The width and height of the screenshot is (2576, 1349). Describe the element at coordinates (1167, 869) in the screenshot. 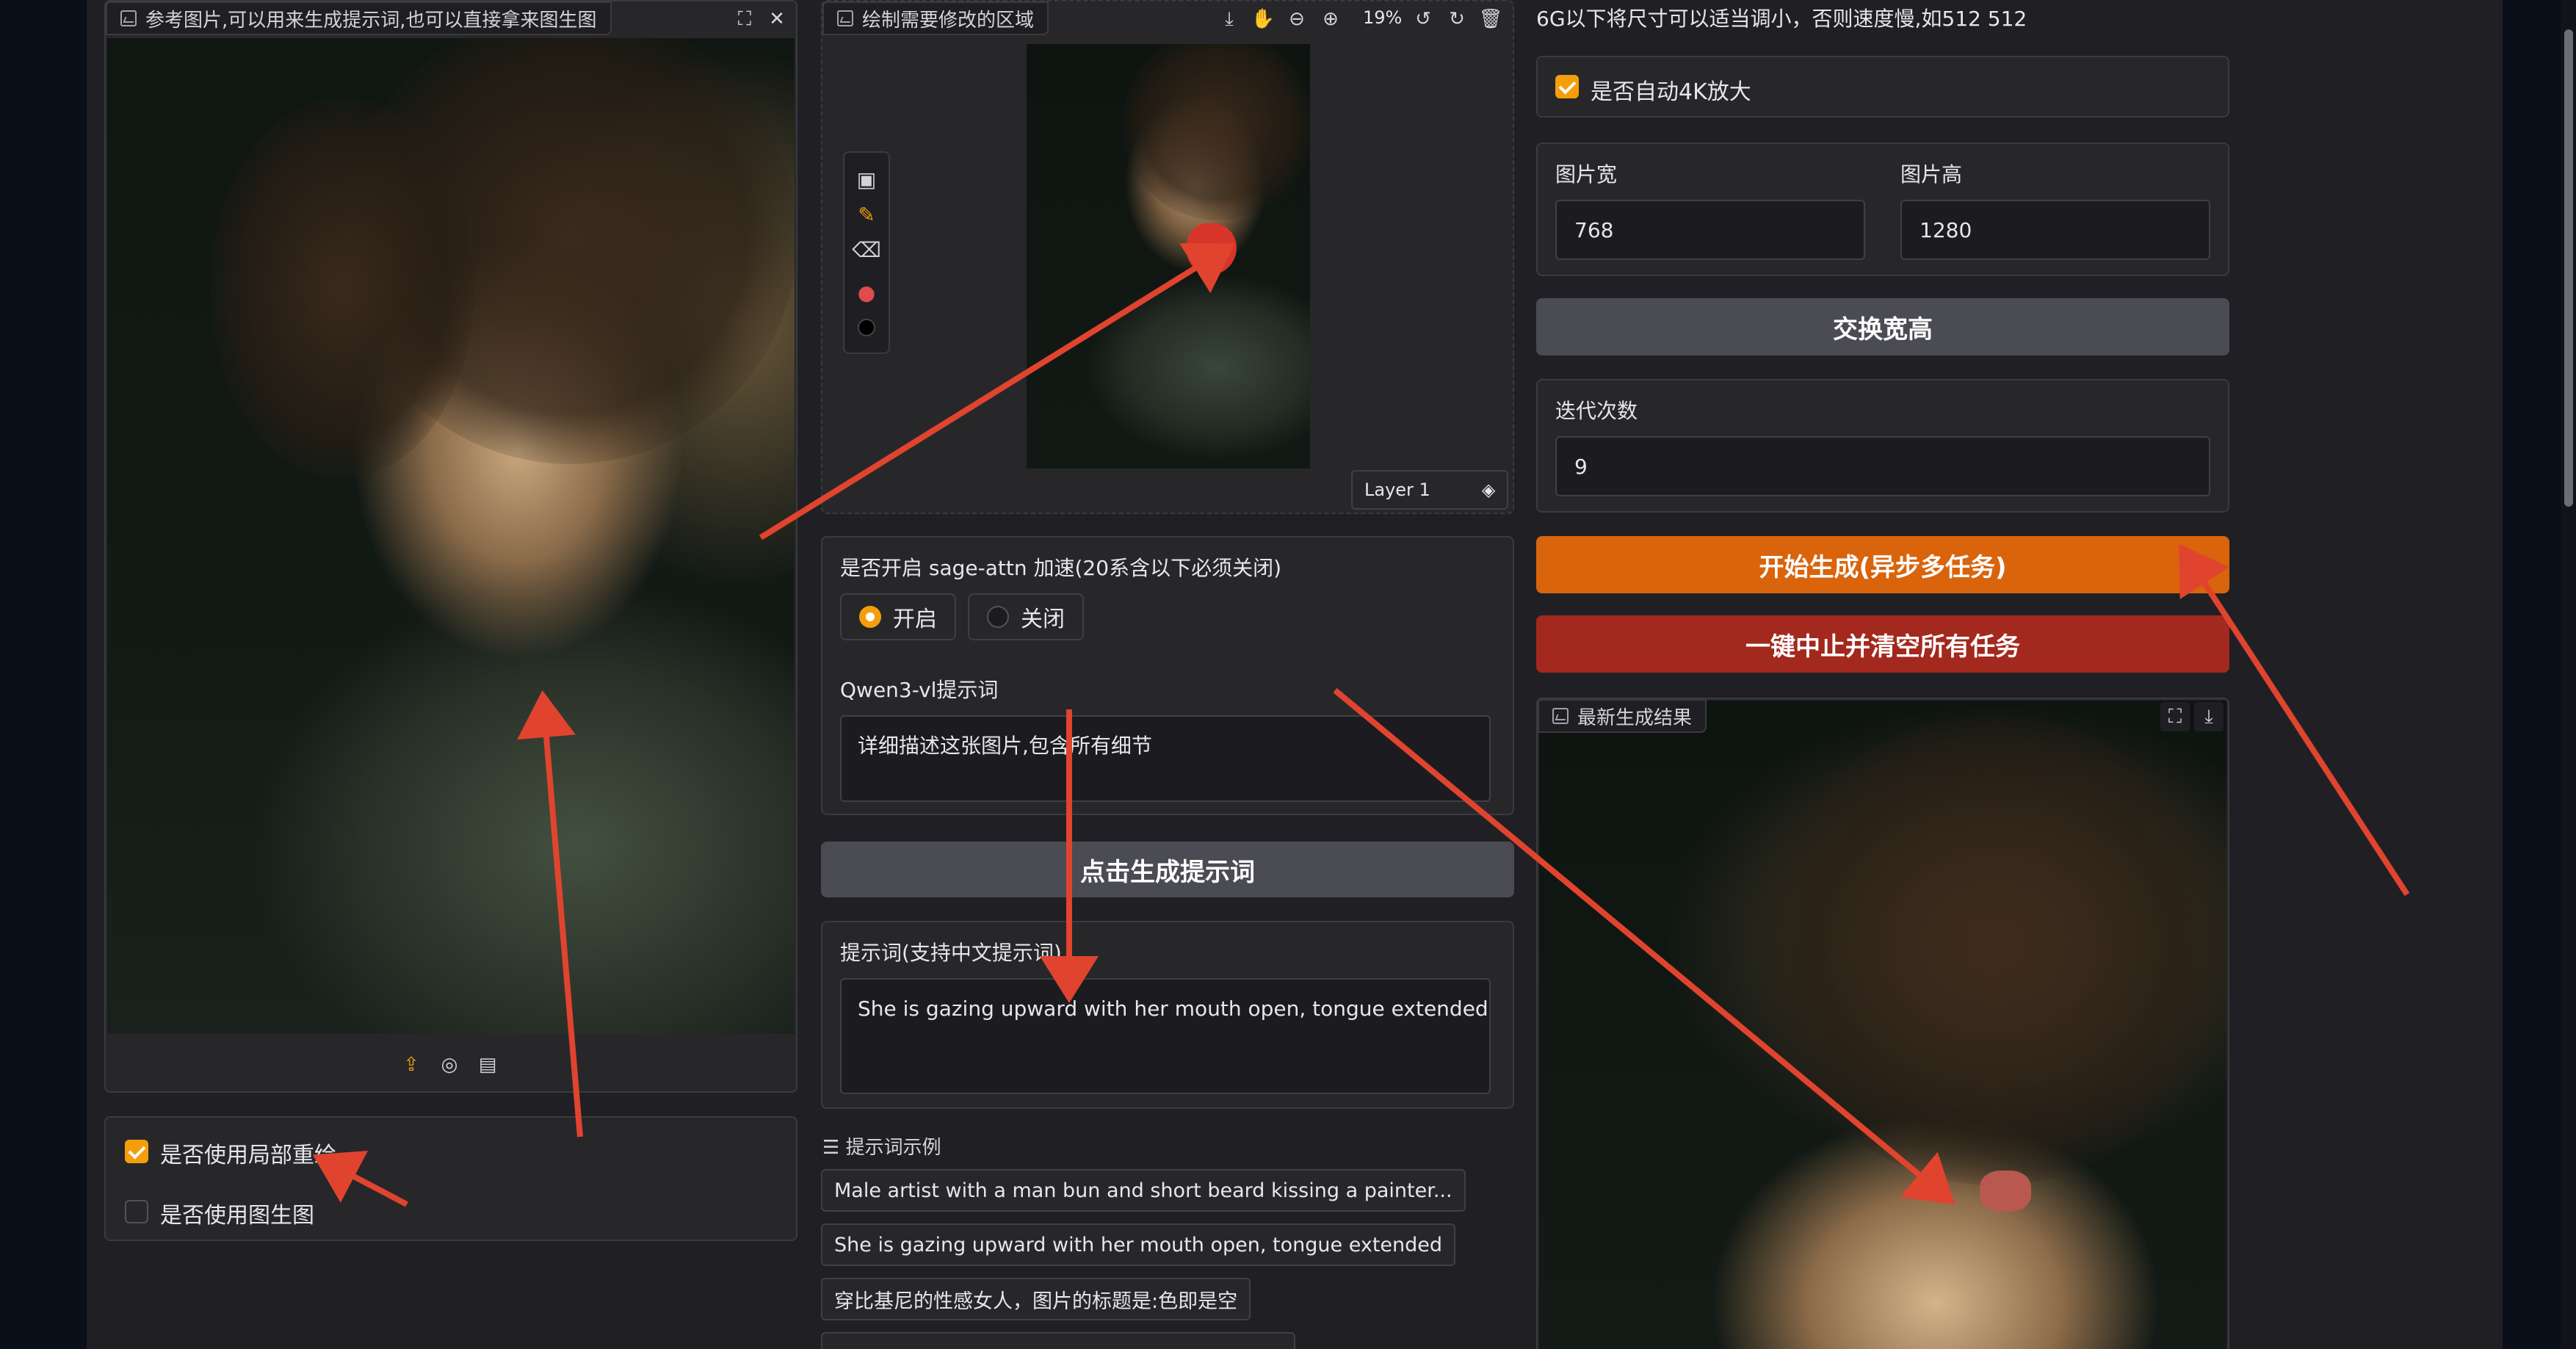

I see `generate-prompt-button: 点击生成提示词` at that location.